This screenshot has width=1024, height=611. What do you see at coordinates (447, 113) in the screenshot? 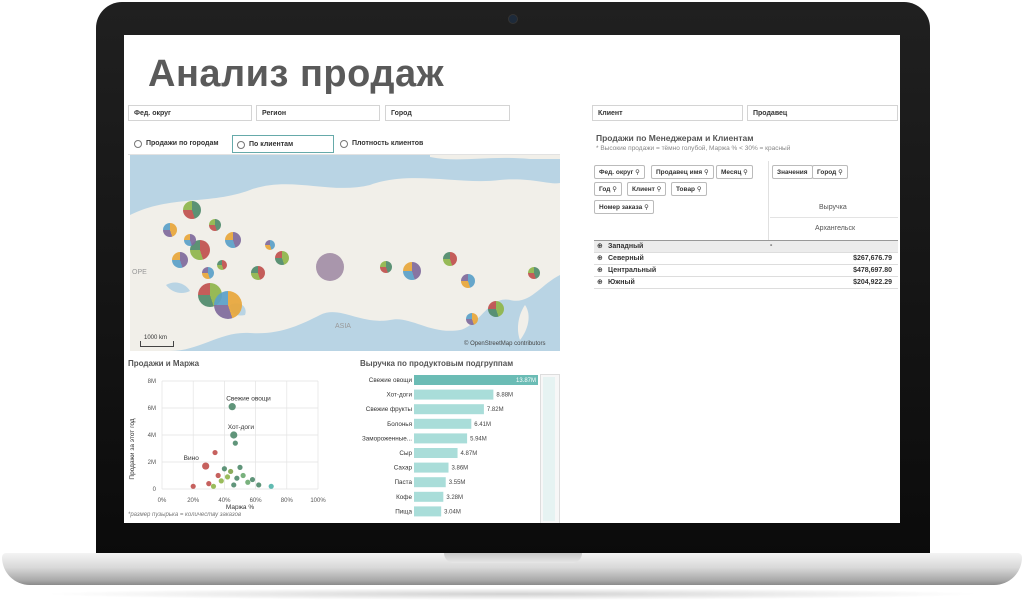
I see `filter-city: Город` at bounding box center [447, 113].